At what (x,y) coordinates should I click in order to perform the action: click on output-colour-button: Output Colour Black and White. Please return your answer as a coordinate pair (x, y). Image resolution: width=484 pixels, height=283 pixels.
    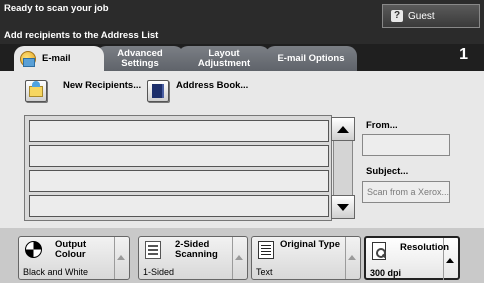
    Looking at the image, I should click on (74, 258).